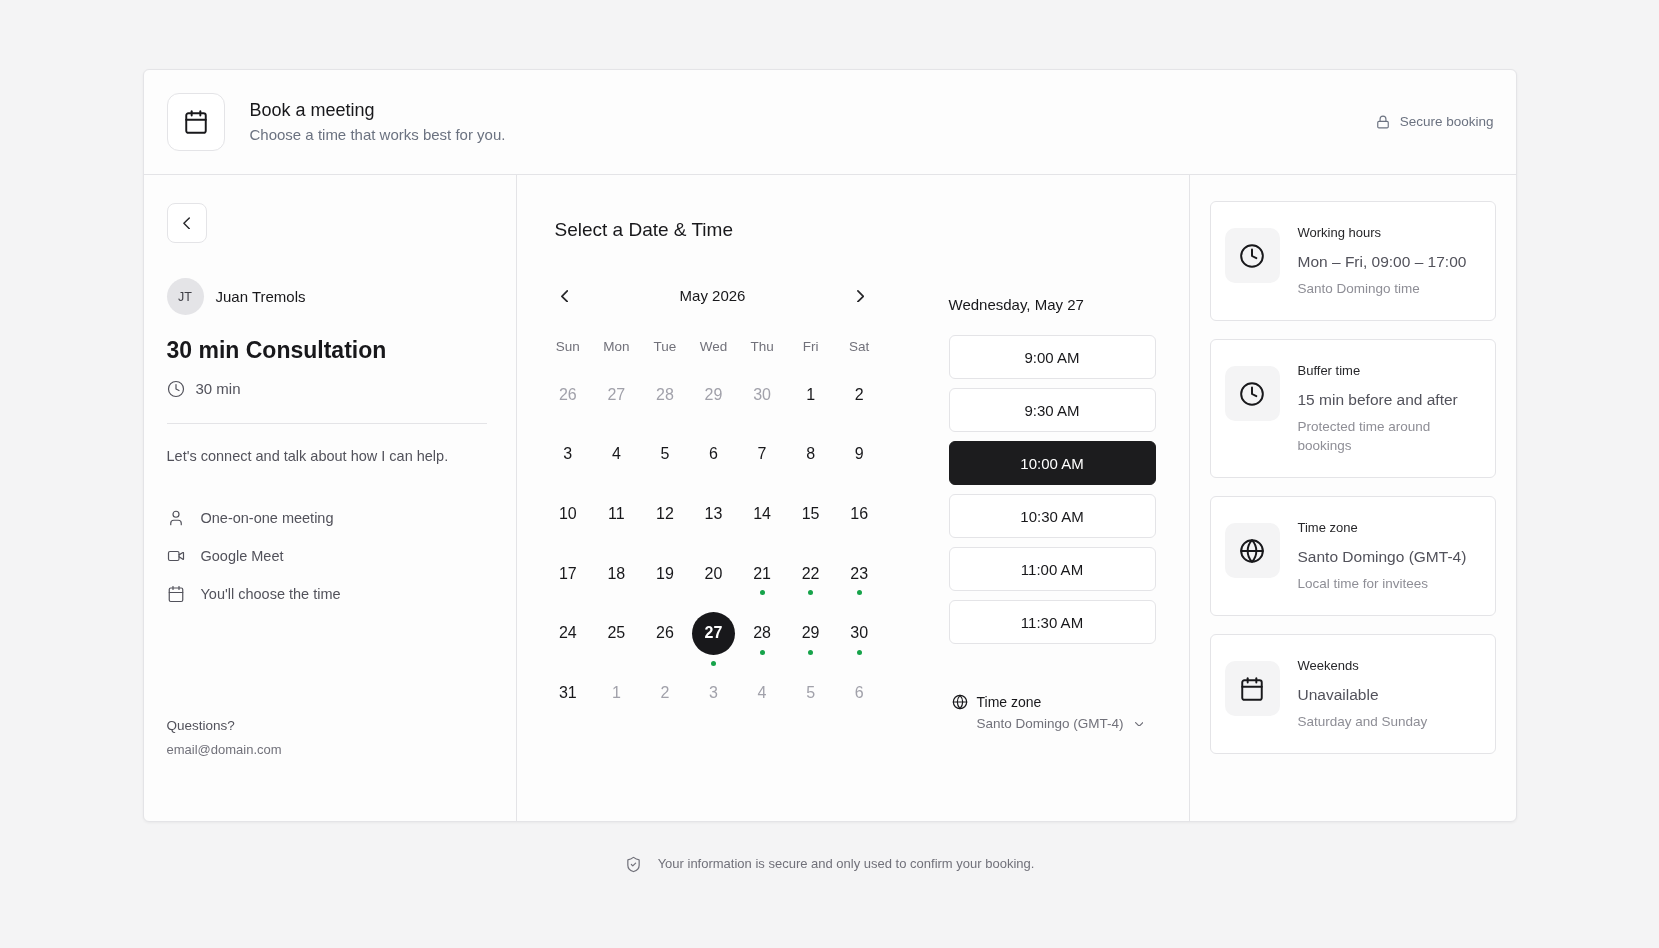 This screenshot has height=948, width=1659. I want to click on calendar-day: 15, so click(811, 514).